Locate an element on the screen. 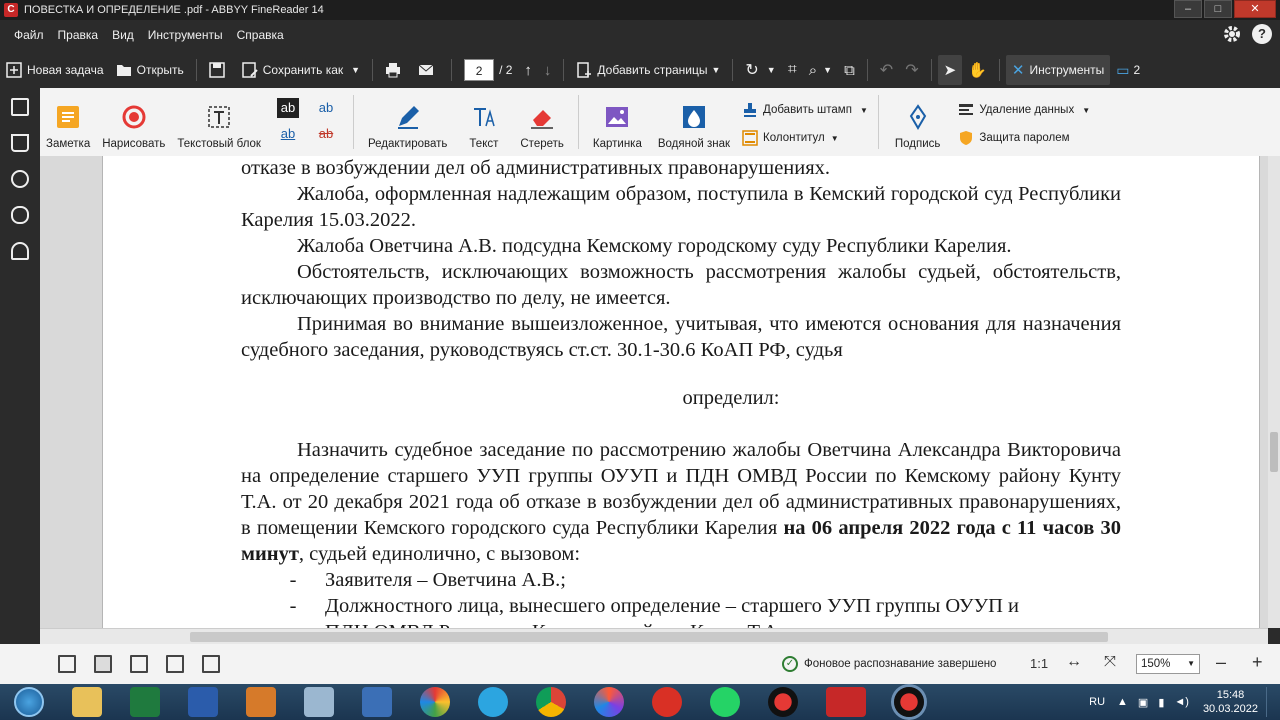  hand-tool-button: ✋ is located at coordinates (977, 70).